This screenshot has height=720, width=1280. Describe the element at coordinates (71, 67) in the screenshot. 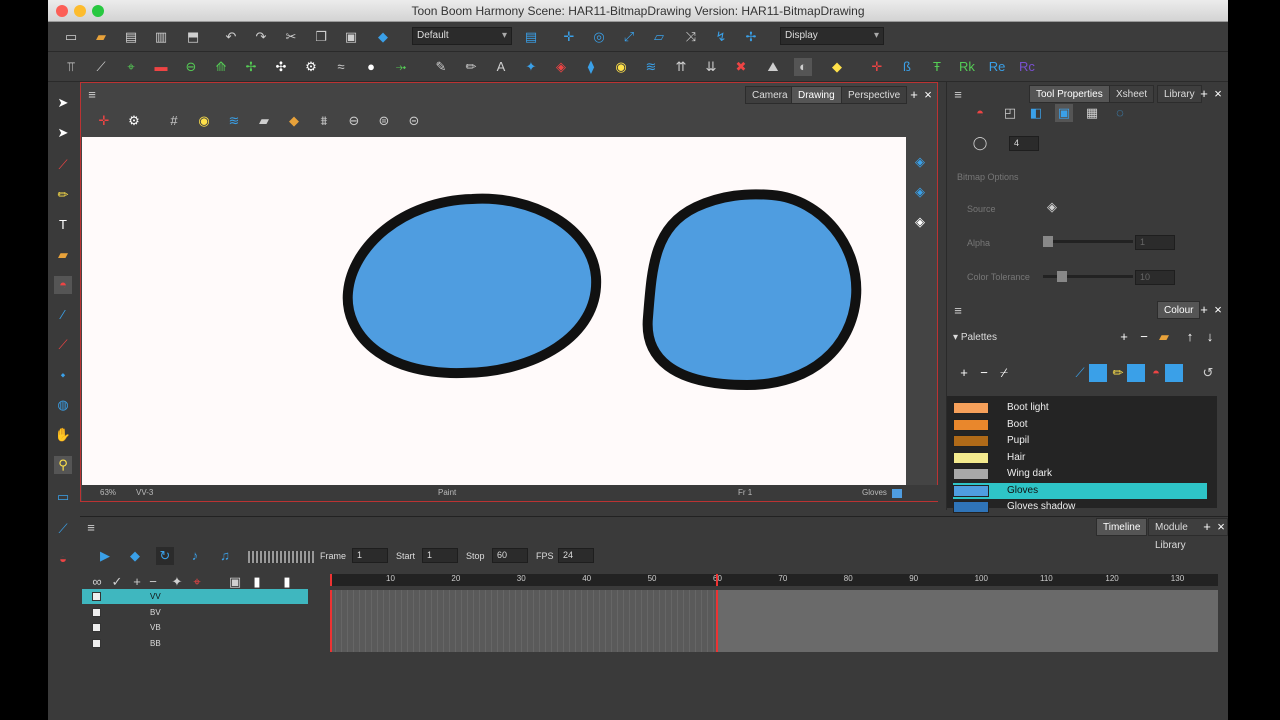

I see `deformation-icon: ⫪` at that location.